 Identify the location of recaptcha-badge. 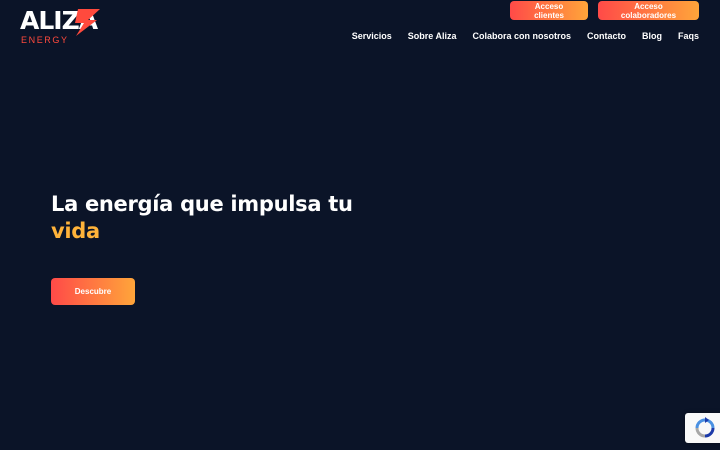
(702, 428).